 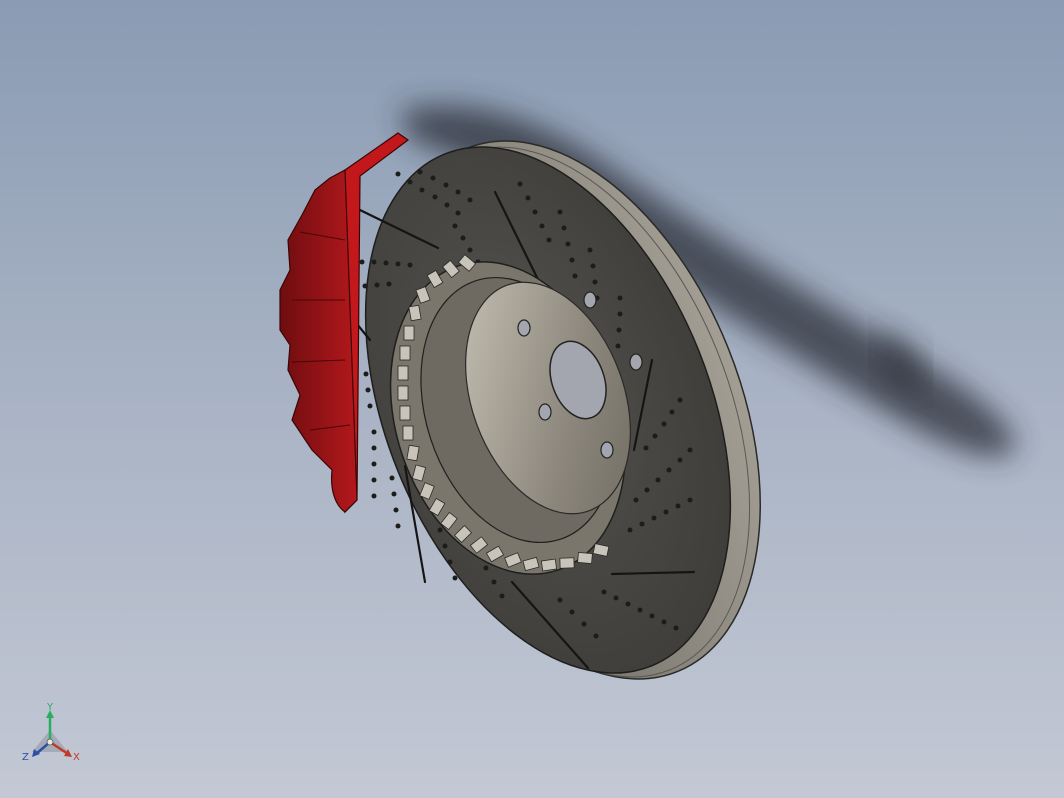 What do you see at coordinates (51, 732) in the screenshot?
I see `orientation-triad: Y X Z` at bounding box center [51, 732].